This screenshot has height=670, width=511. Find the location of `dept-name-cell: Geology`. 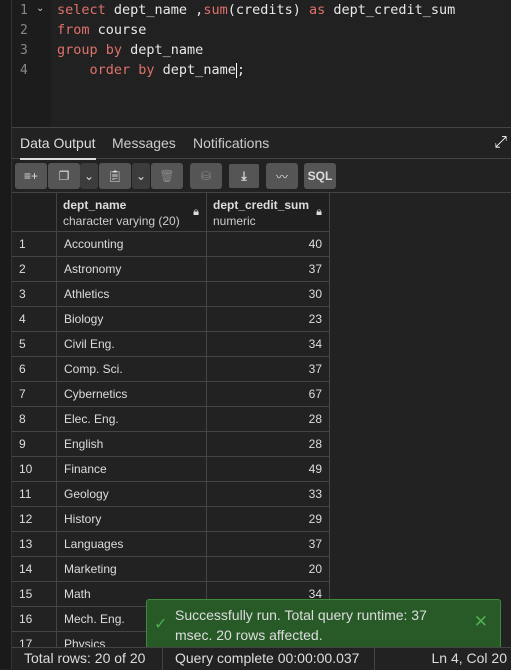

dept-name-cell: Geology is located at coordinates (132, 494).